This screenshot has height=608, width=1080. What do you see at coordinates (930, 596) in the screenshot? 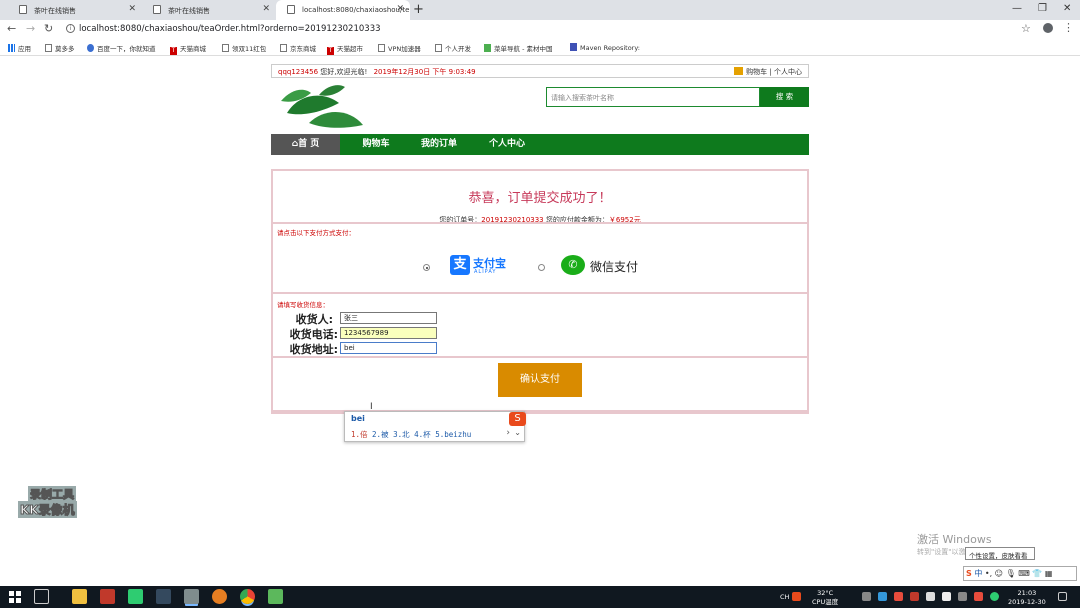
I see `network-icon` at bounding box center [930, 596].